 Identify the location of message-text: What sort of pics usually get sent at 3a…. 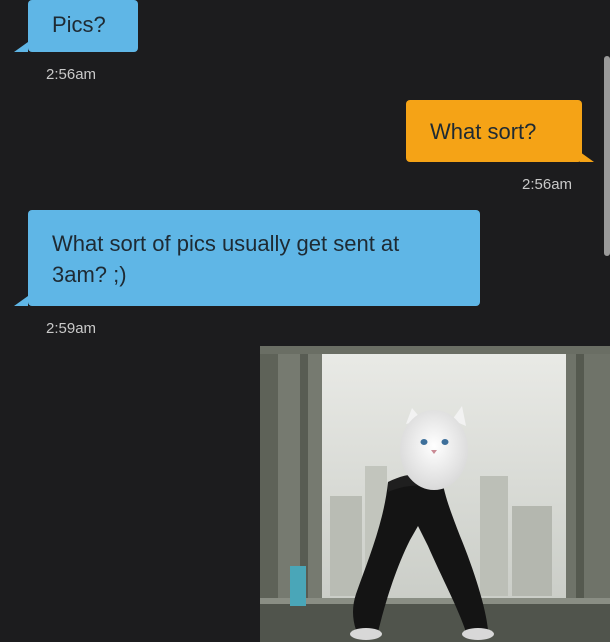
(226, 259).